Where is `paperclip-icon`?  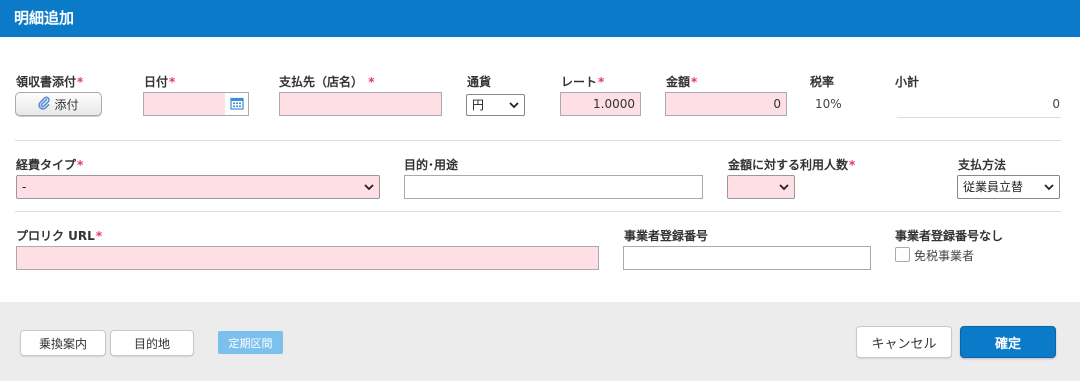 paperclip-icon is located at coordinates (44, 104).